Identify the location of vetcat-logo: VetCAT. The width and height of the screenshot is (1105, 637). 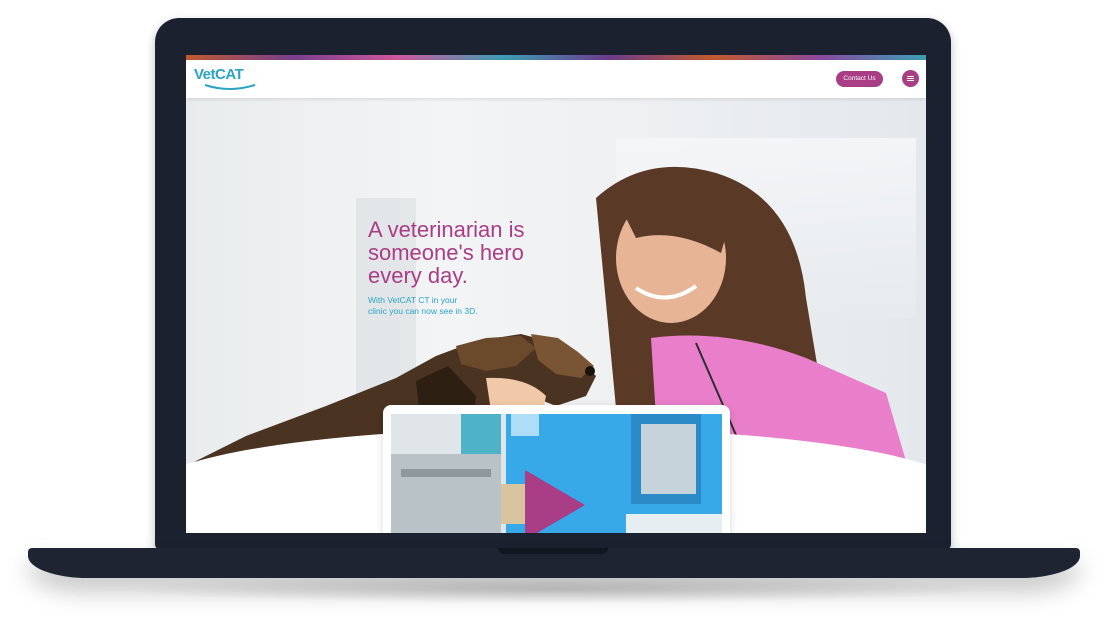
(229, 79).